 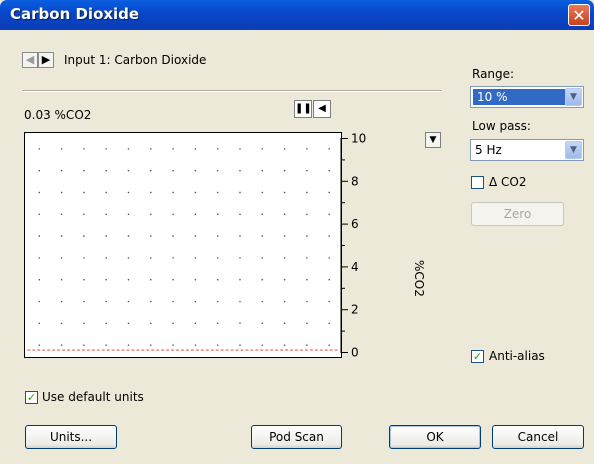 I want to click on forward-button: ▶, so click(x=46, y=60).